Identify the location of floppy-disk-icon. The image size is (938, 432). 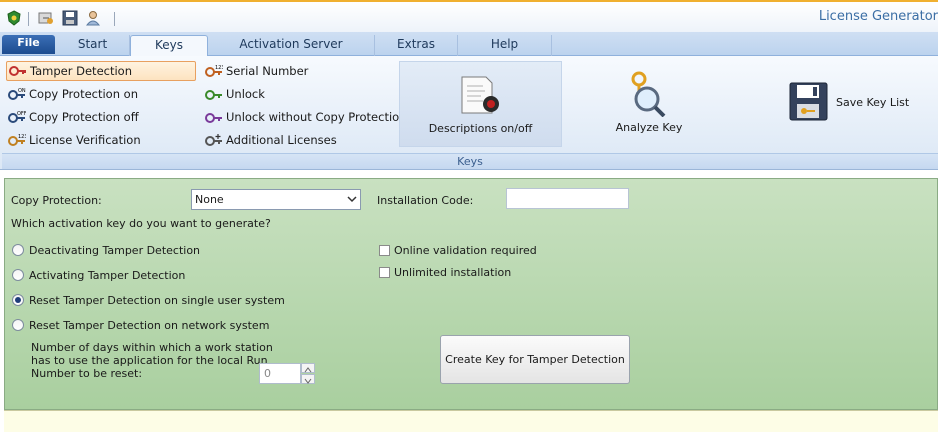
(809, 103).